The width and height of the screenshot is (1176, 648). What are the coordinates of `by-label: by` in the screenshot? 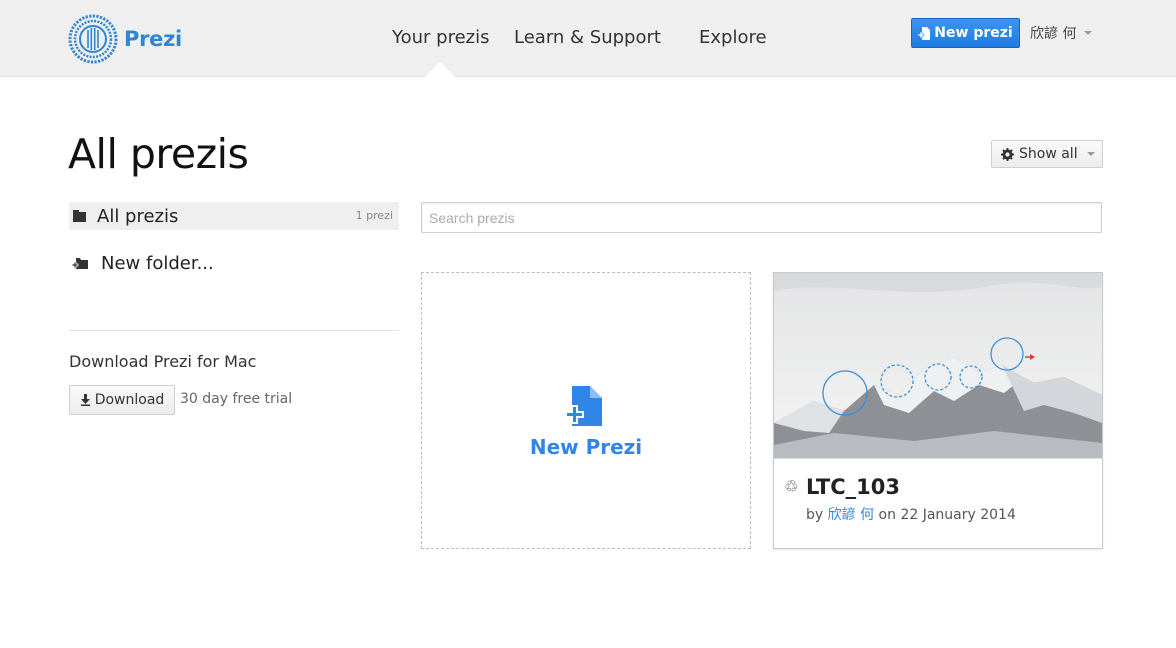 It's located at (815, 515).